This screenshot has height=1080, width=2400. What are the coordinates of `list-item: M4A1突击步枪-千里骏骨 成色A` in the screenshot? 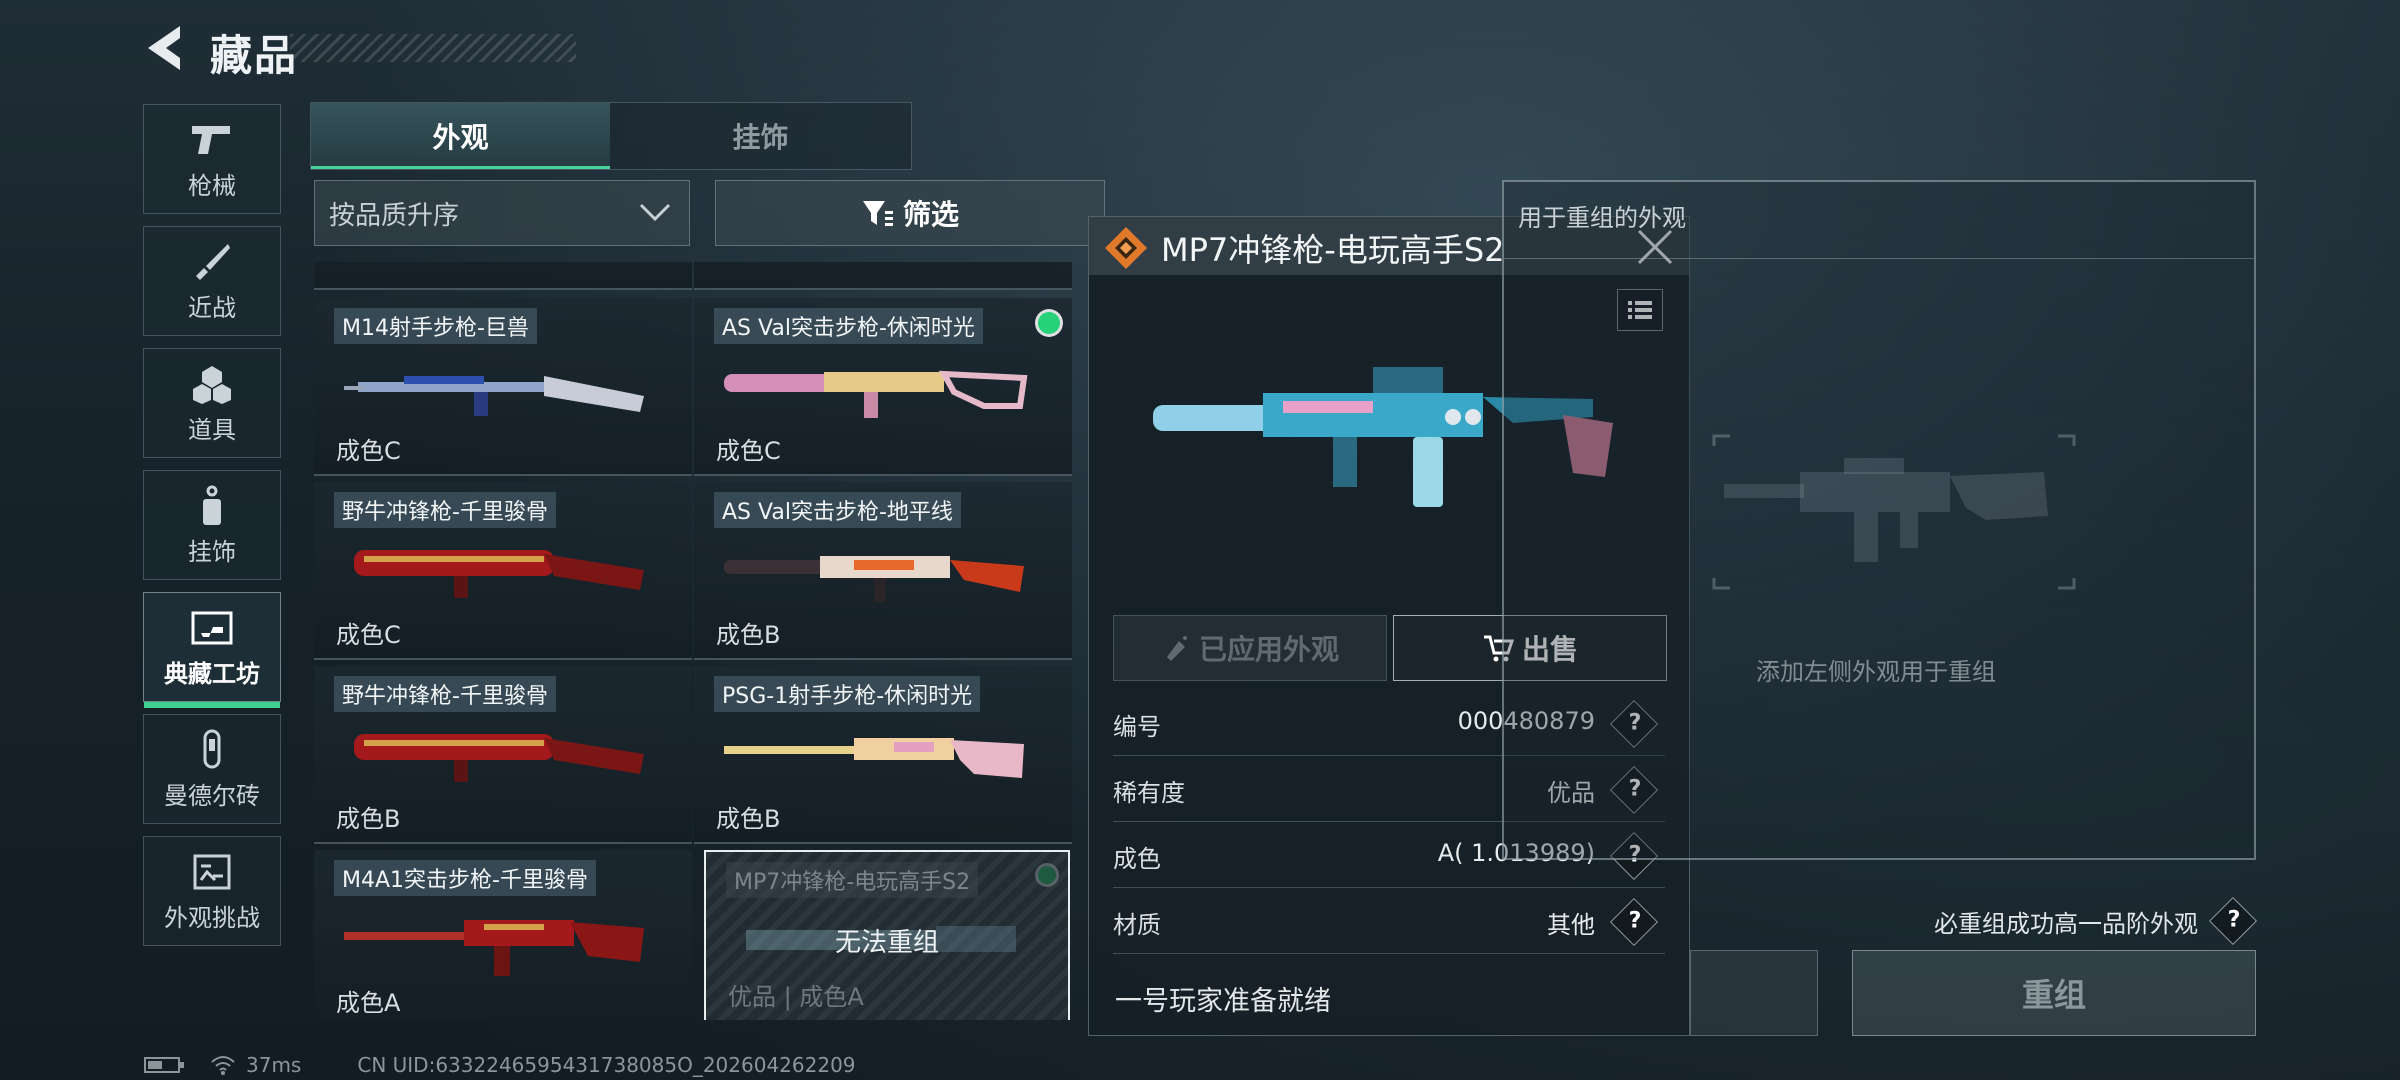 It's located at (503, 935).